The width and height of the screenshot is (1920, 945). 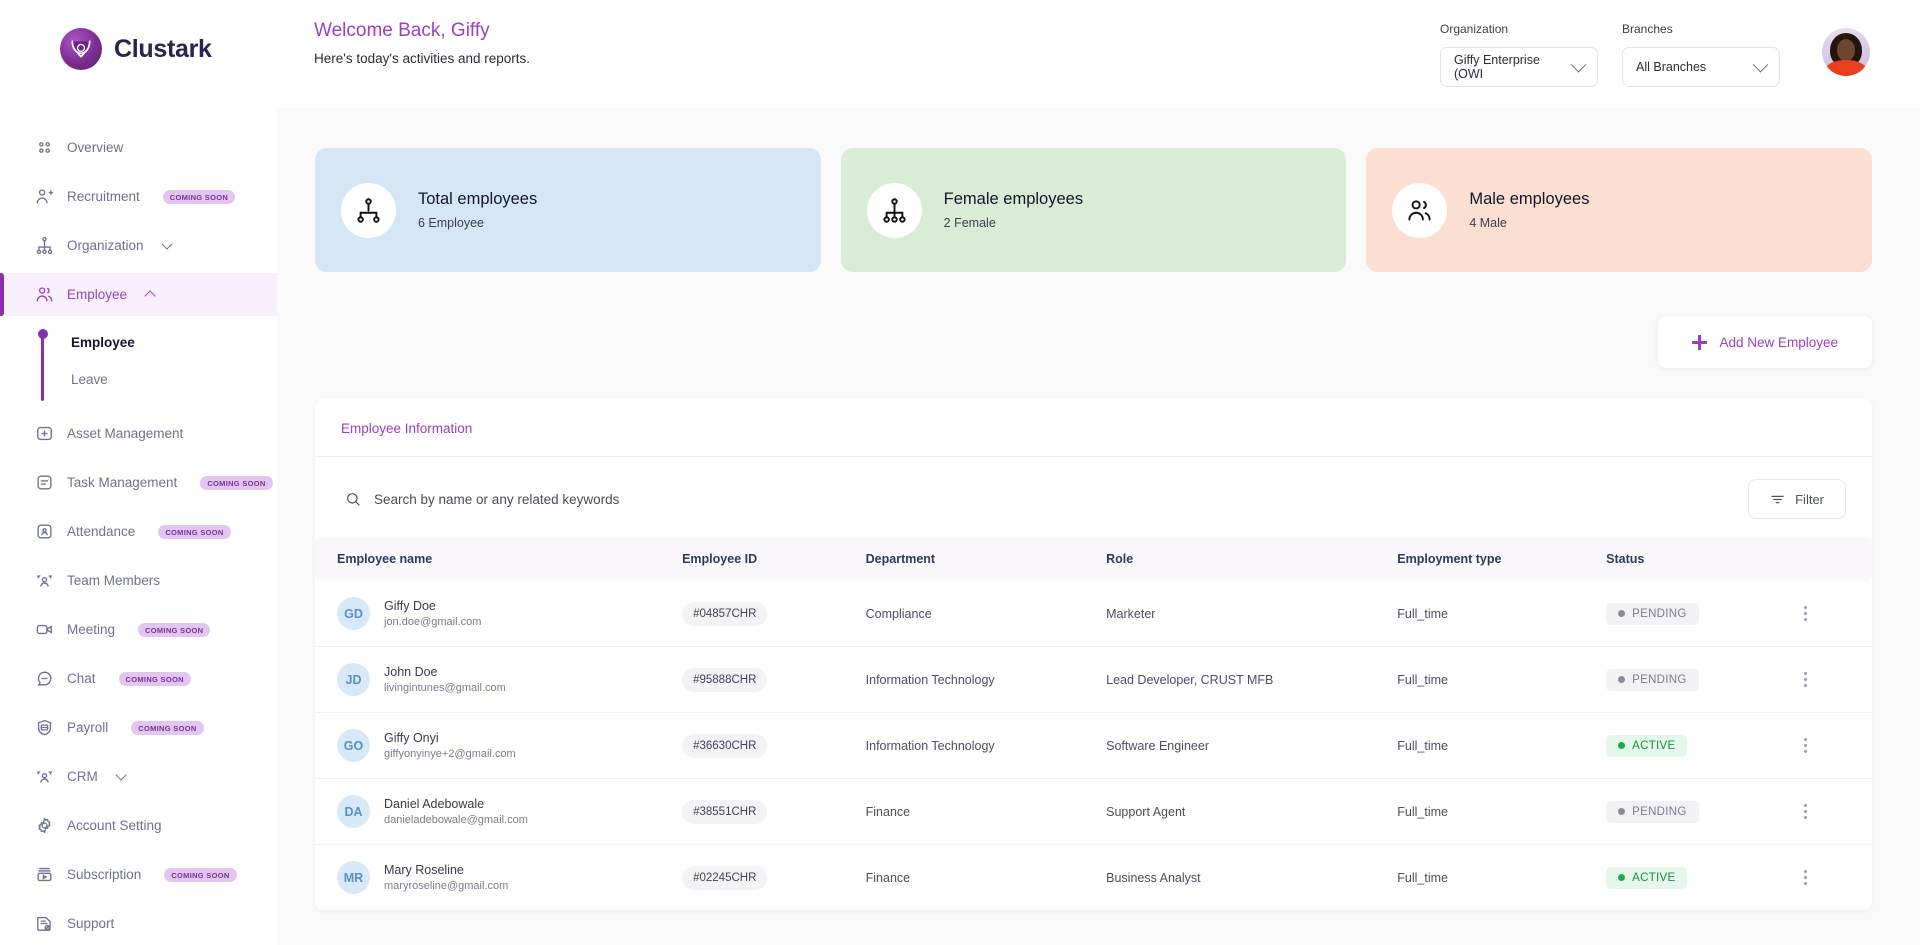 What do you see at coordinates (353, 499) in the screenshot?
I see `search-icon` at bounding box center [353, 499].